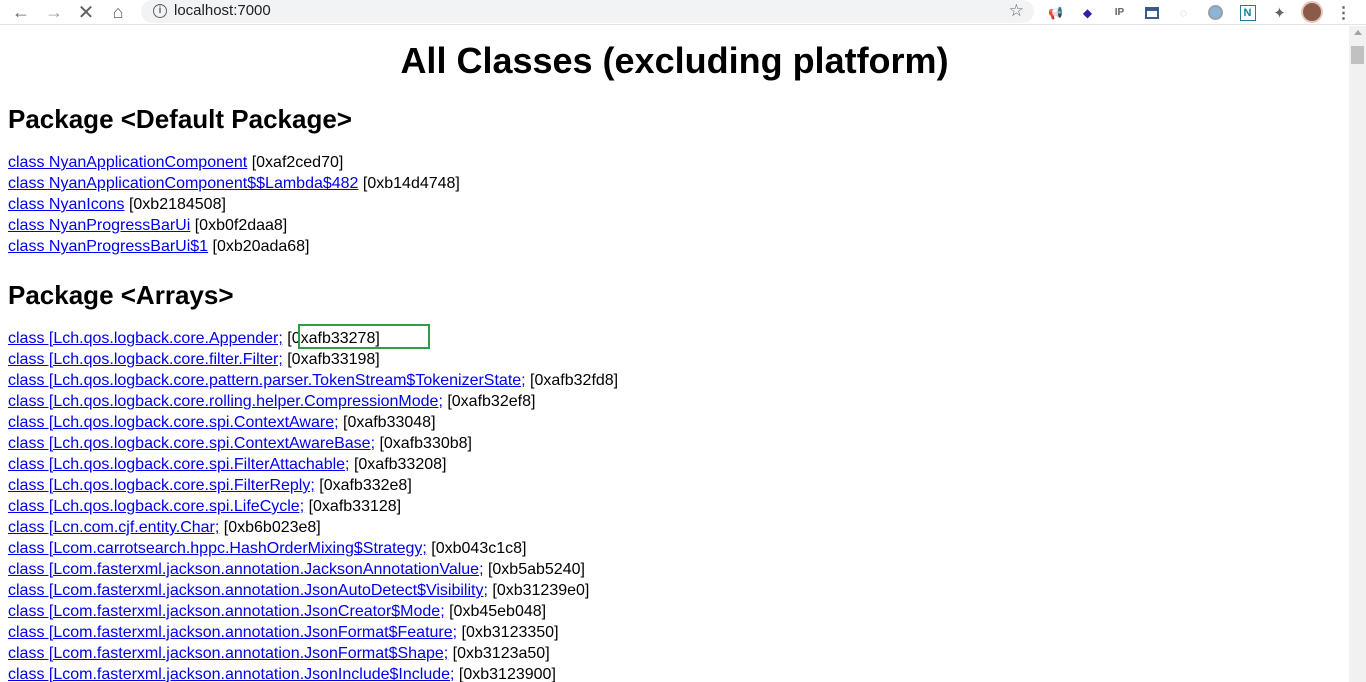 Image resolution: width=1366 pixels, height=682 pixels. Describe the element at coordinates (387, 422) in the screenshot. I see `class-address: [0xafb33048]` at that location.